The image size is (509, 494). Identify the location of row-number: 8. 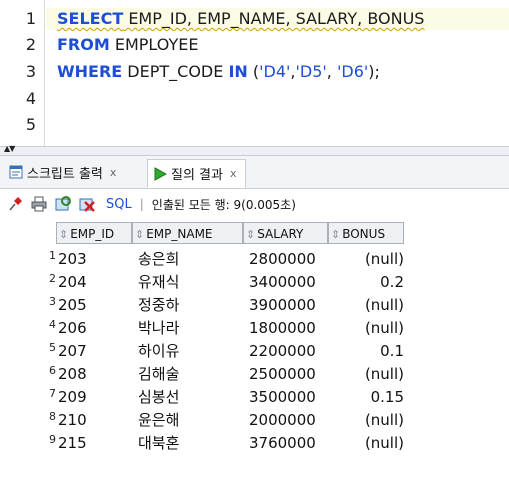
(52, 416).